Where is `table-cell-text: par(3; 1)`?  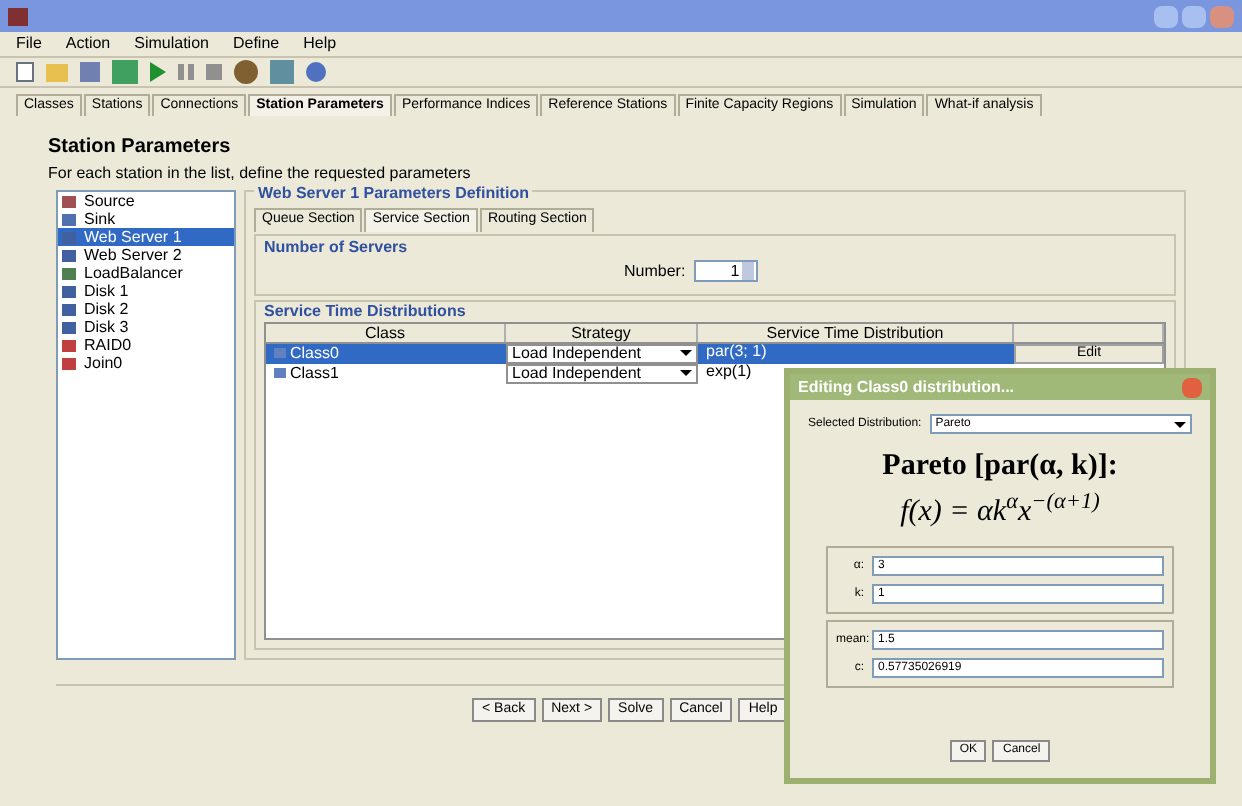
table-cell-text: par(3; 1) is located at coordinates (736, 351).